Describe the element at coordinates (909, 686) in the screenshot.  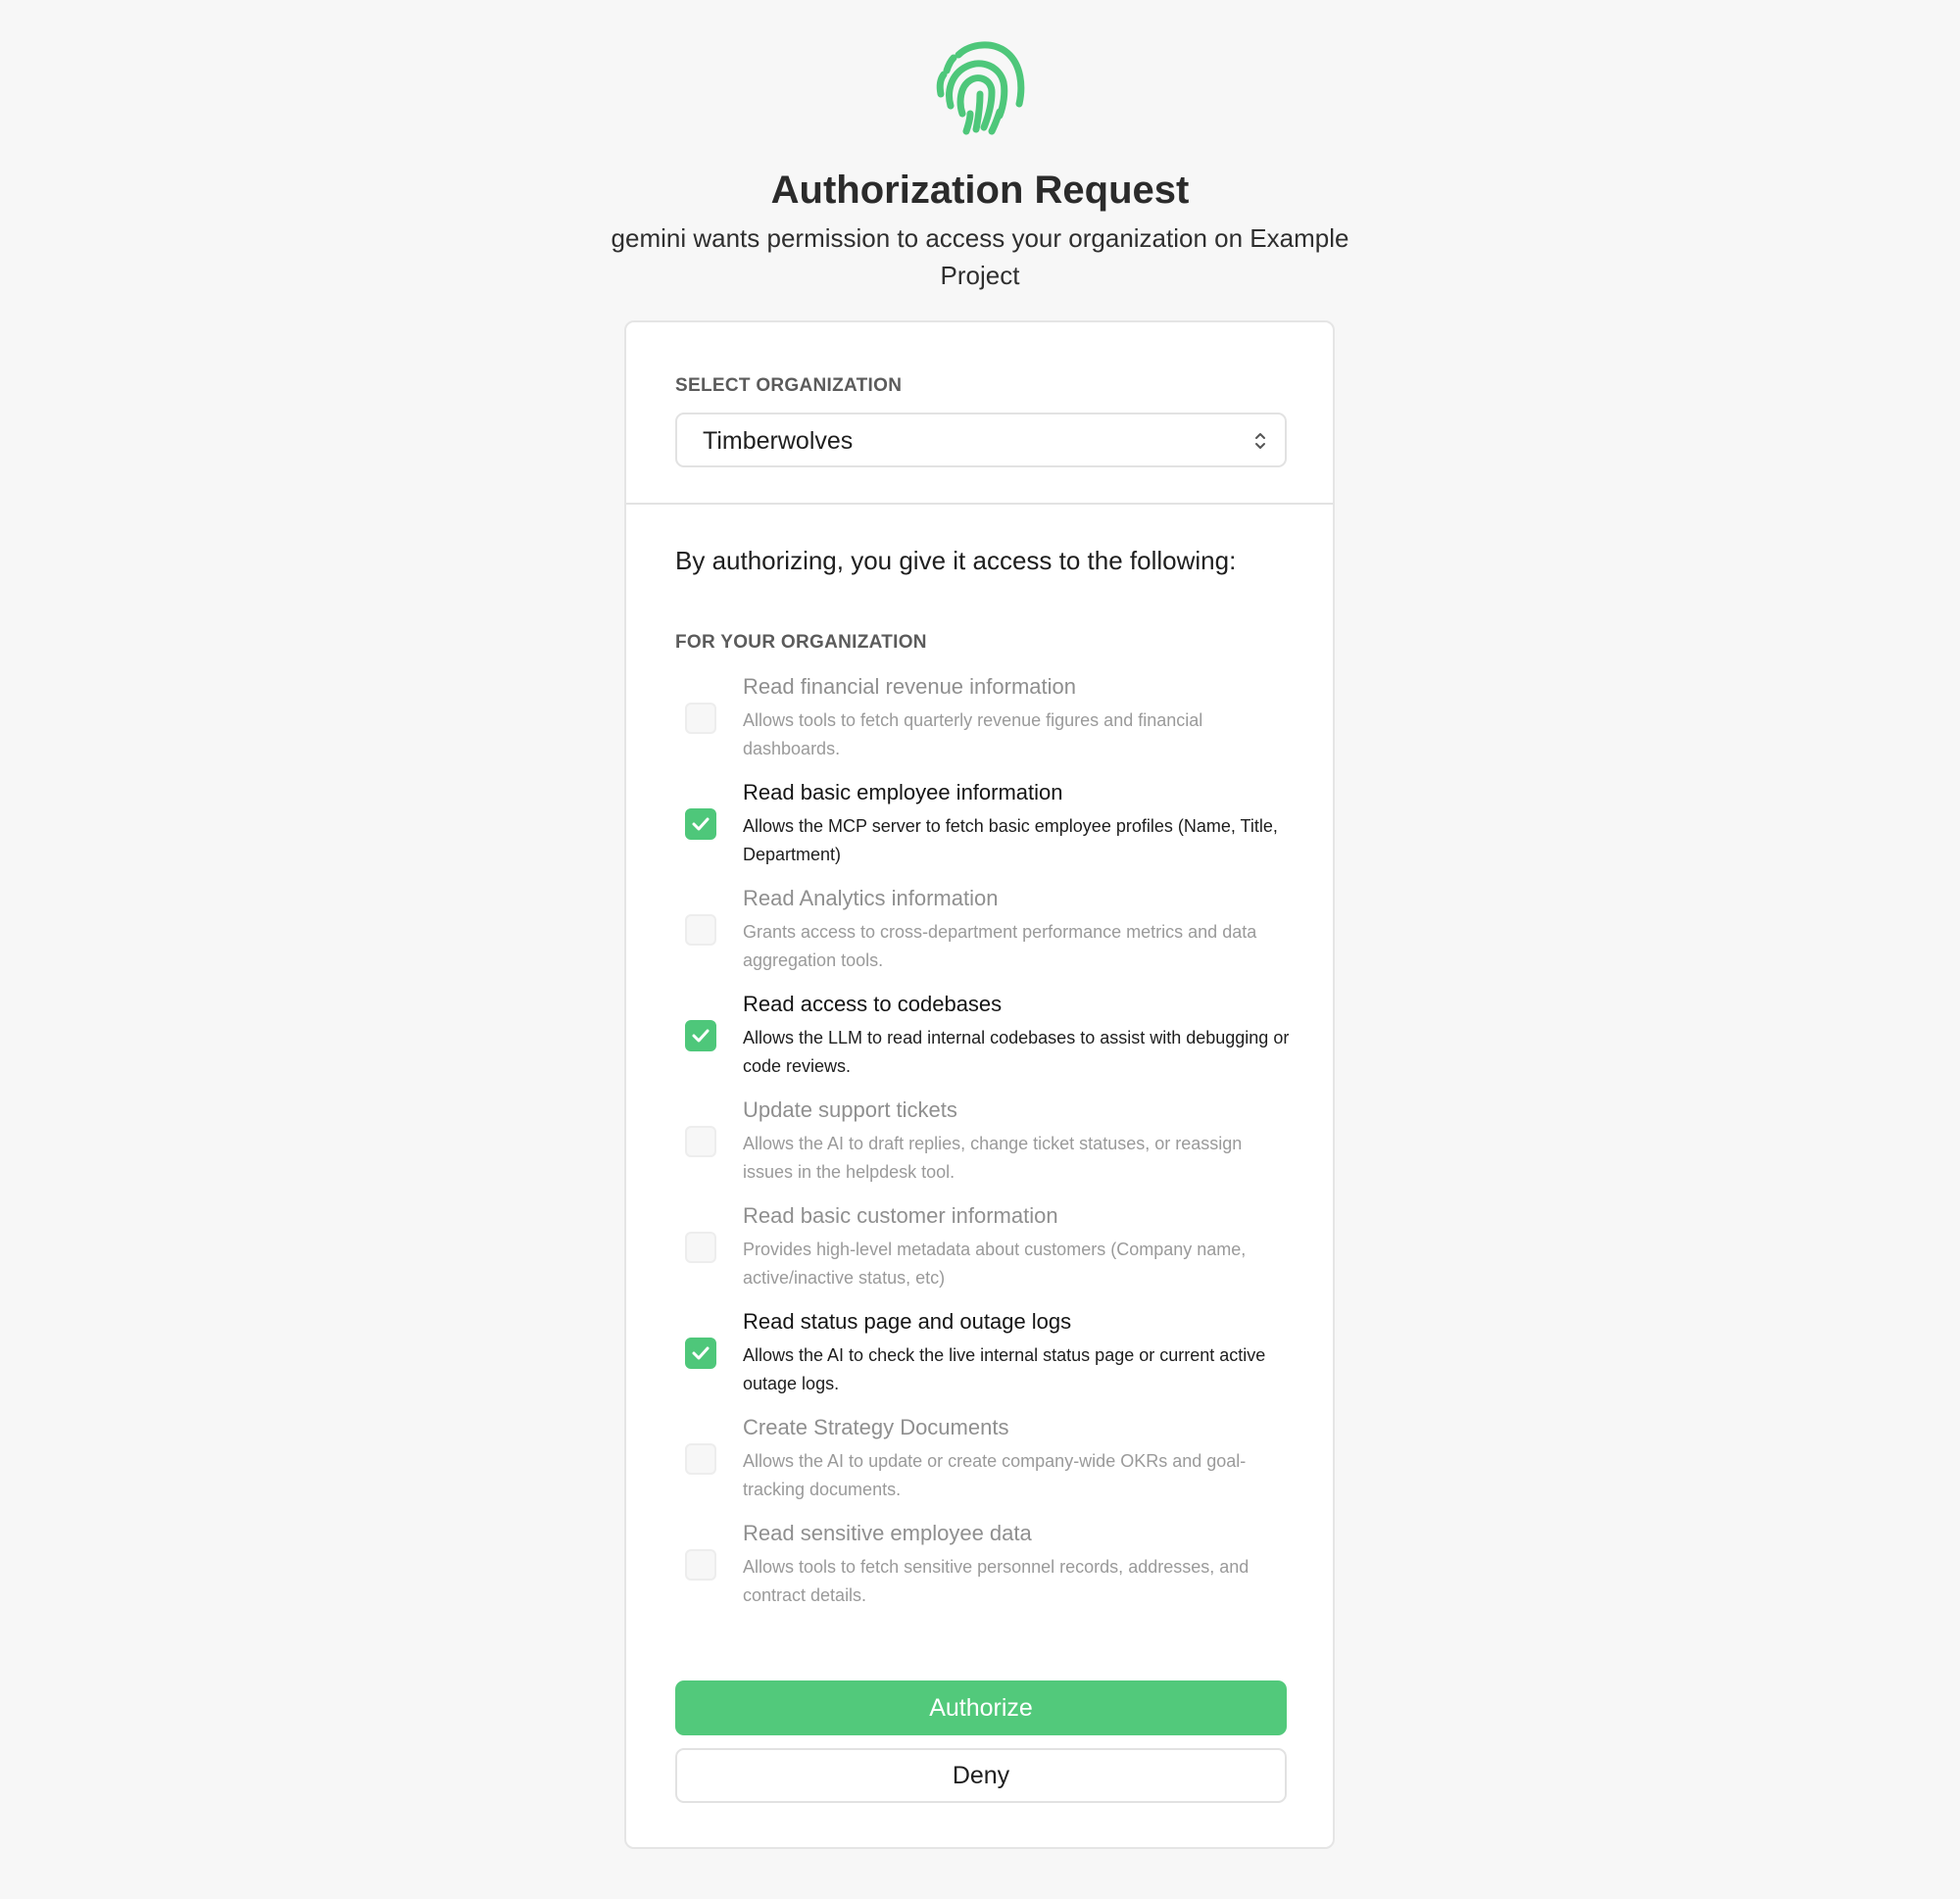
I see `permission-title: Read financial revenue information` at that location.